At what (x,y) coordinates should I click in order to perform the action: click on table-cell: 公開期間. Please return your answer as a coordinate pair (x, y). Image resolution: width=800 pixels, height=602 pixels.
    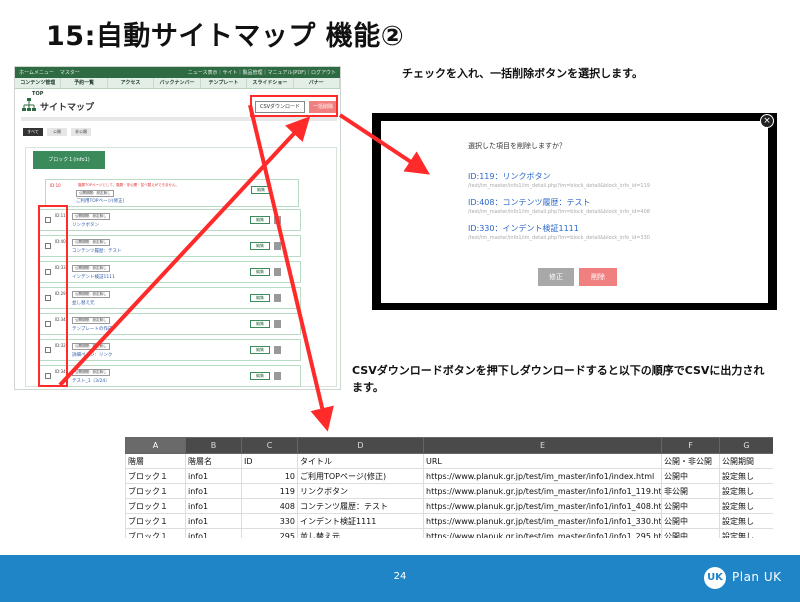
    Looking at the image, I should click on (746, 461).